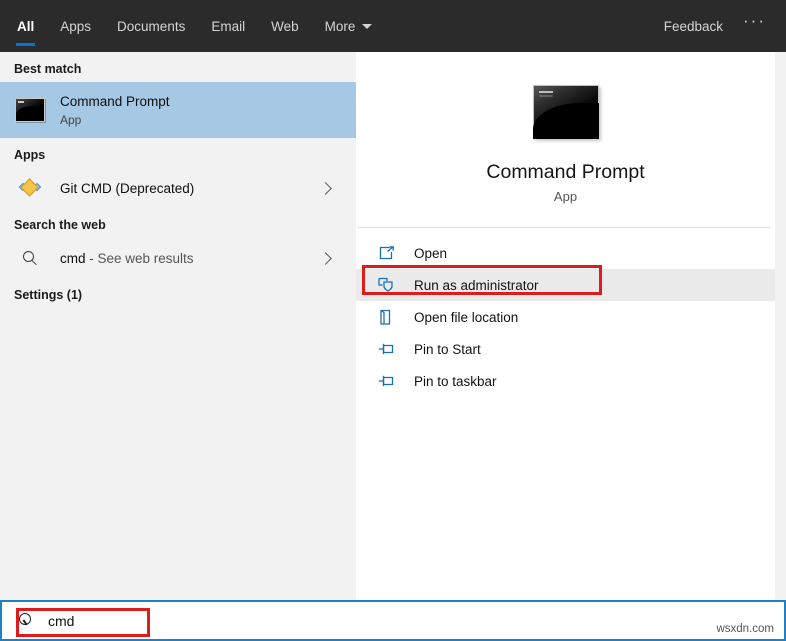  I want to click on action-open-file-location: Open file location, so click(565, 317).